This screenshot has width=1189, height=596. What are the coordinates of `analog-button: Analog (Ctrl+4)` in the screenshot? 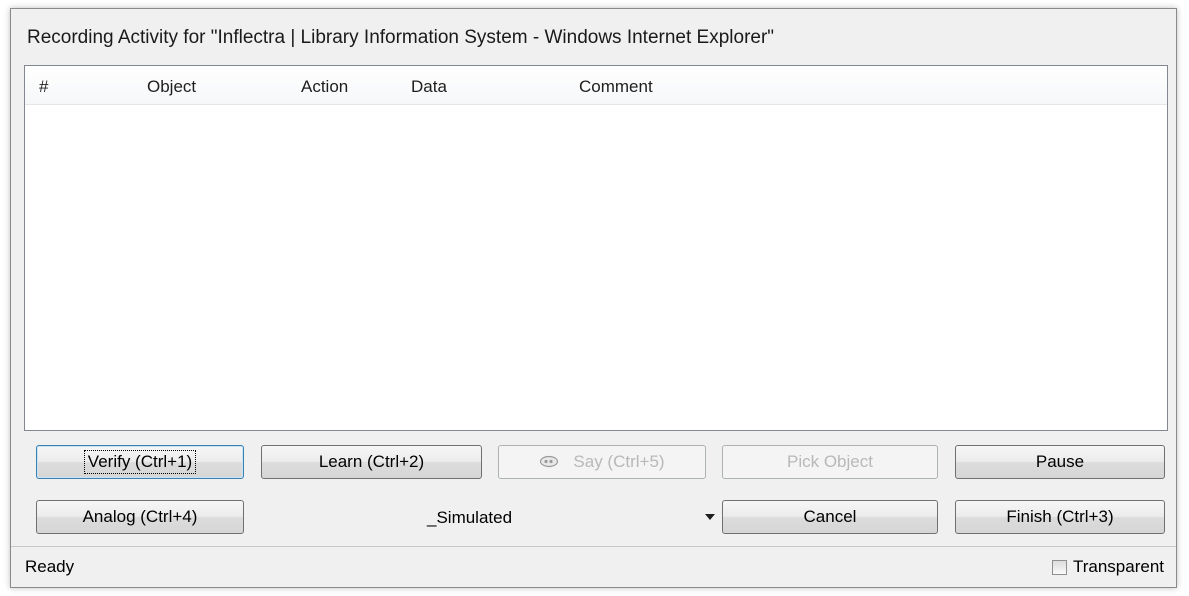 It's located at (140, 517).